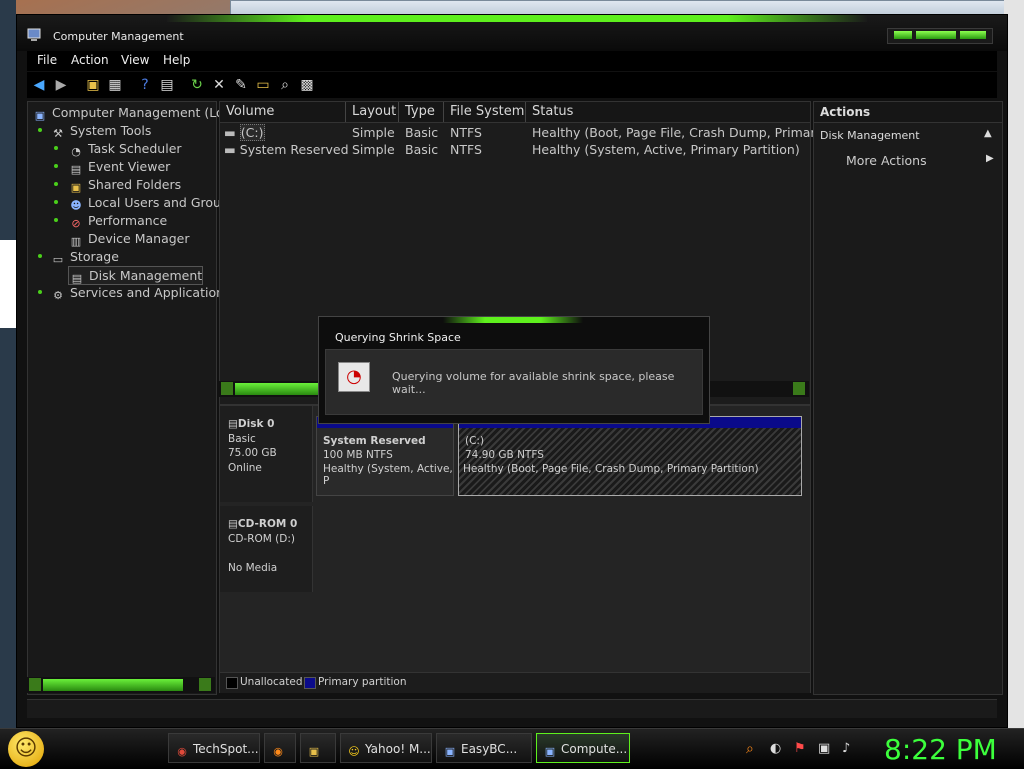 Image resolution: width=1024 pixels, height=769 pixels. What do you see at coordinates (131, 113) in the screenshot?
I see `tree-item-root: ▣ Computer Management (Loc` at bounding box center [131, 113].